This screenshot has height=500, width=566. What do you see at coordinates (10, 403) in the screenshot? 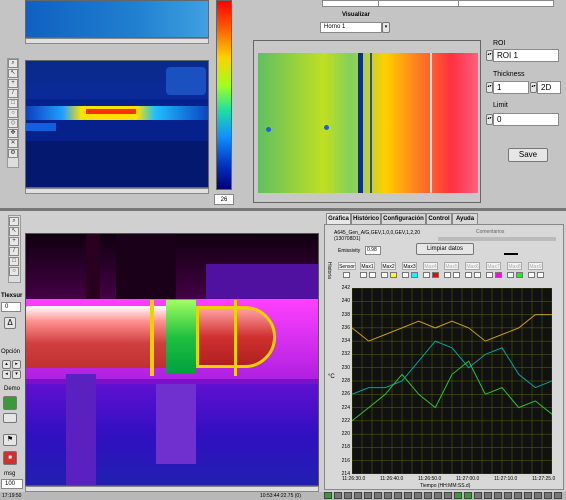
I see `demo-toggle-button` at bounding box center [10, 403].